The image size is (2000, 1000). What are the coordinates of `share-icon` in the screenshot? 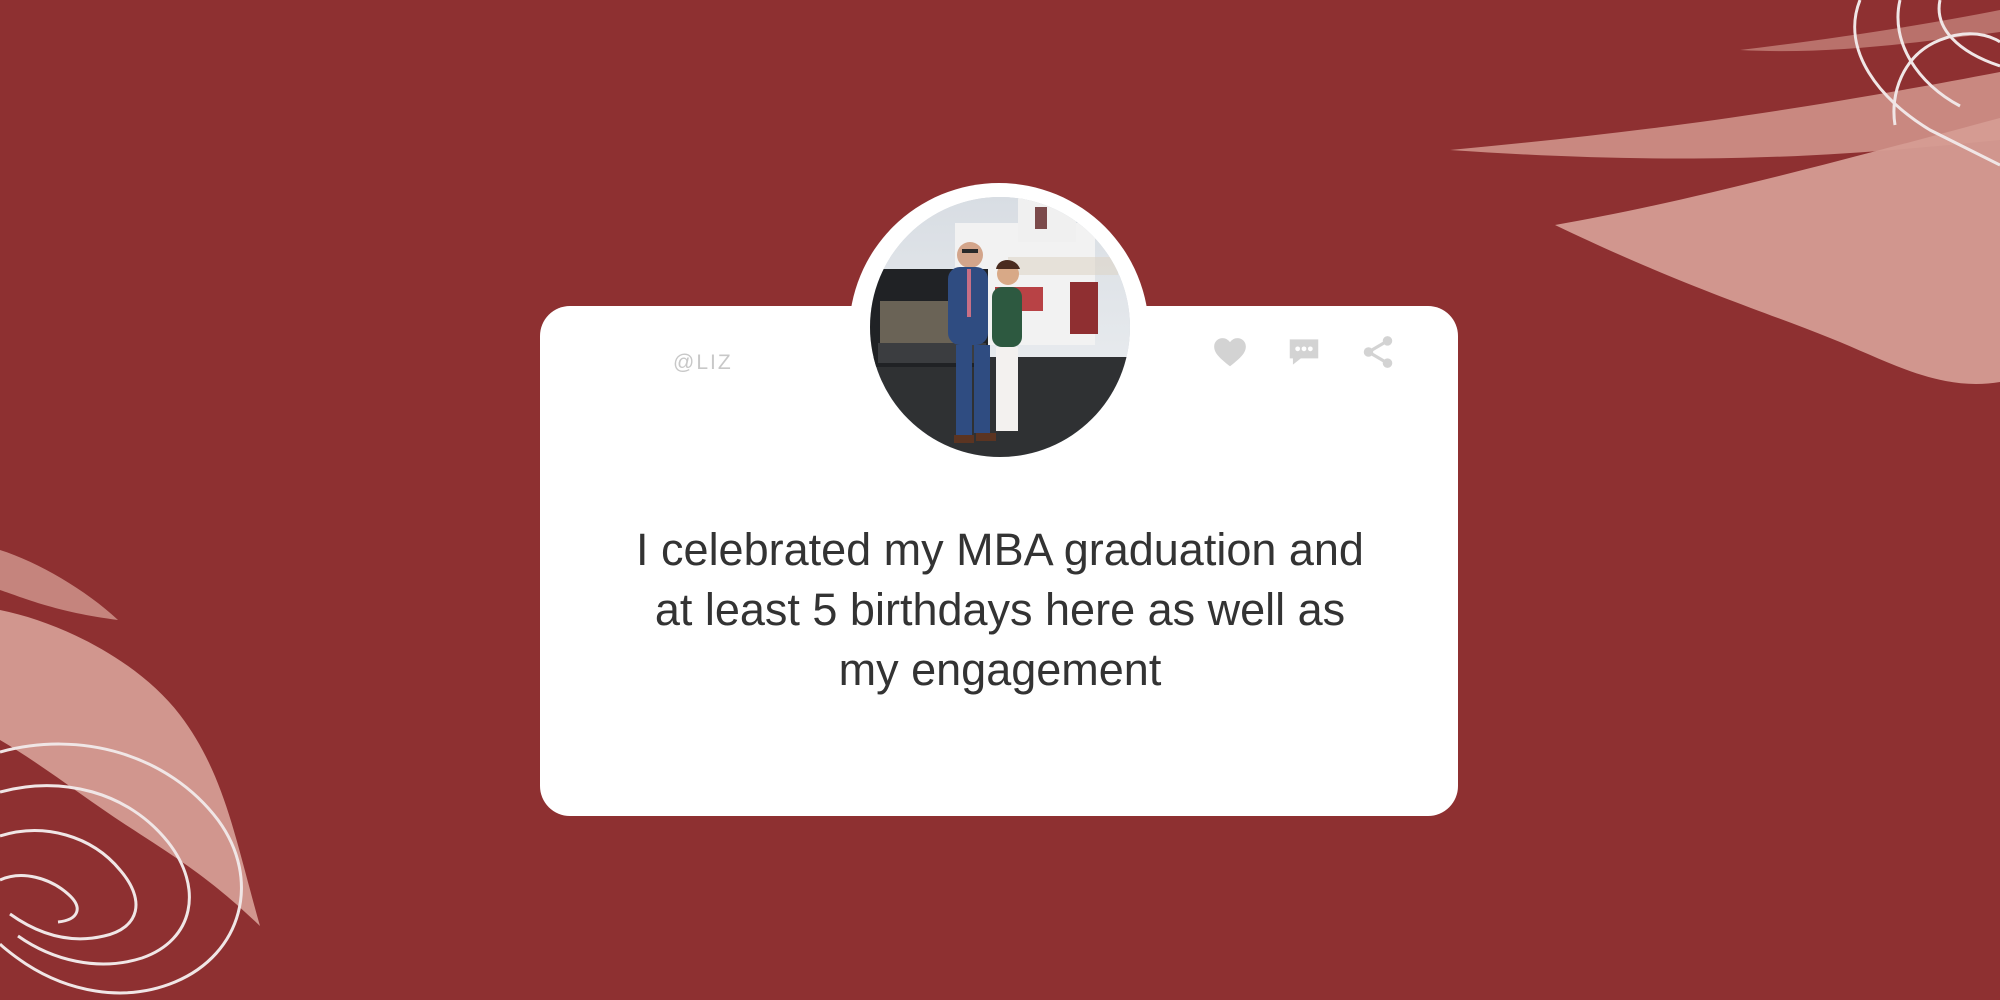 It's located at (1378, 352).